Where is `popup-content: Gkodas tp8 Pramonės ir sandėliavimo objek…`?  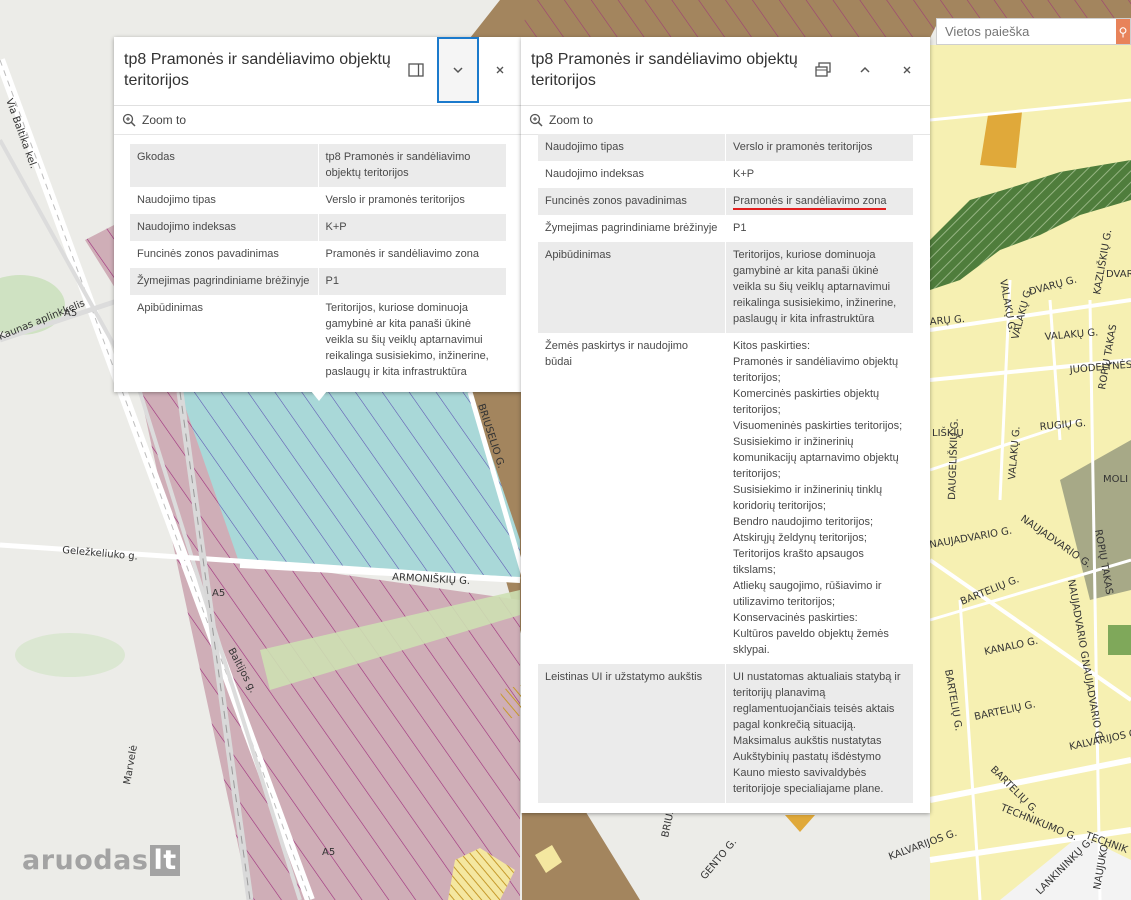 popup-content: Gkodas tp8 Pramonės ir sandėliavimo objek… is located at coordinates (317, 263).